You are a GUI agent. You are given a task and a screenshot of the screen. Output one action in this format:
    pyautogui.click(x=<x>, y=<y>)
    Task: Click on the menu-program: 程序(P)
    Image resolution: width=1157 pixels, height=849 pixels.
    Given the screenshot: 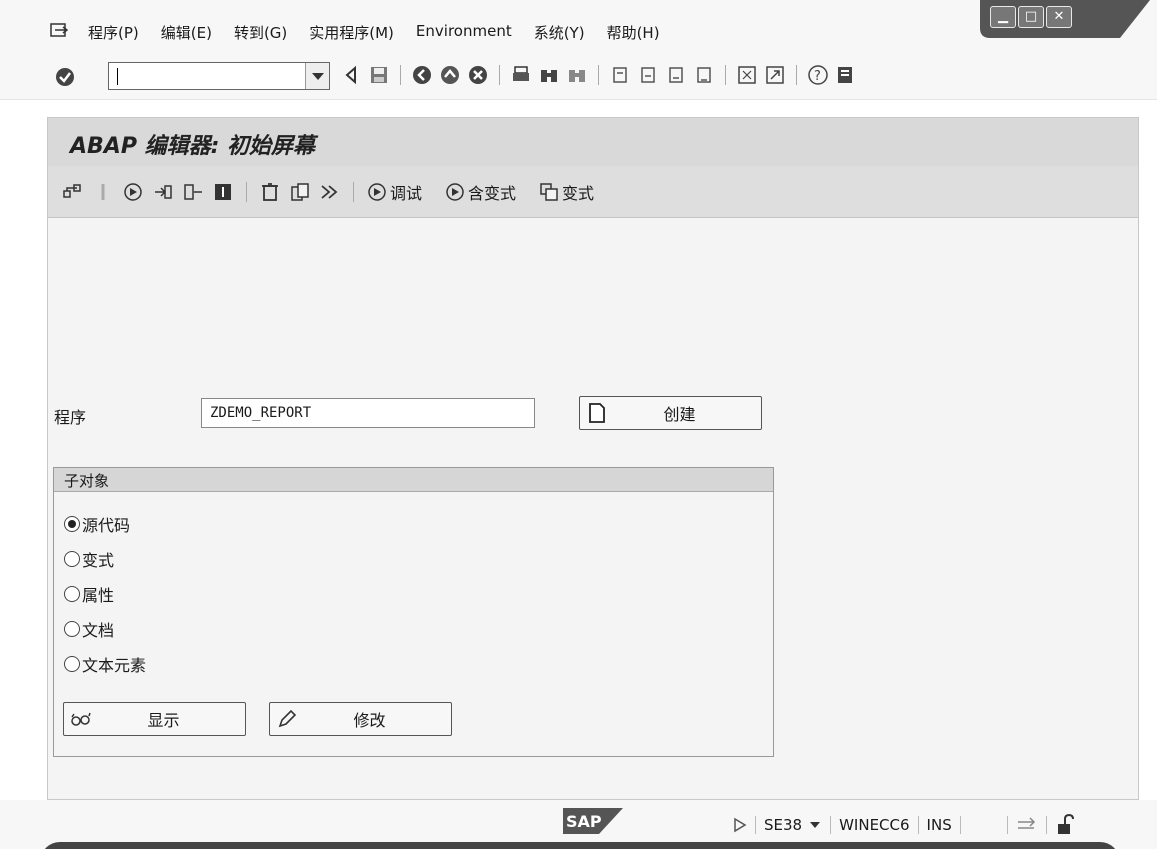 What is the action you would take?
    pyautogui.click(x=113, y=32)
    